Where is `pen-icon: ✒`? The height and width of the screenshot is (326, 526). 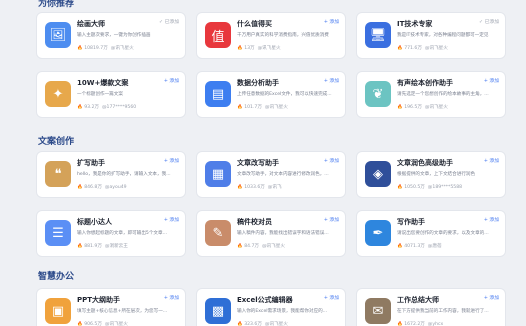 pen-icon: ✒ is located at coordinates (378, 233).